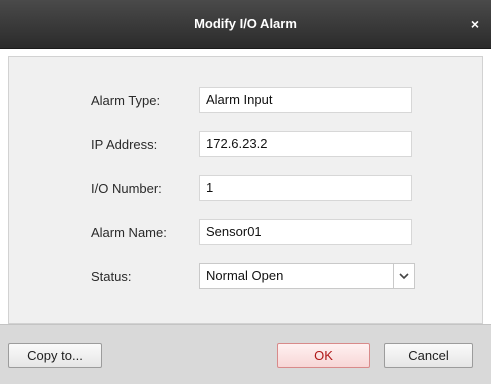 The width and height of the screenshot is (491, 384). What do you see at coordinates (475, 24) in the screenshot?
I see `close-icon: ×` at bounding box center [475, 24].